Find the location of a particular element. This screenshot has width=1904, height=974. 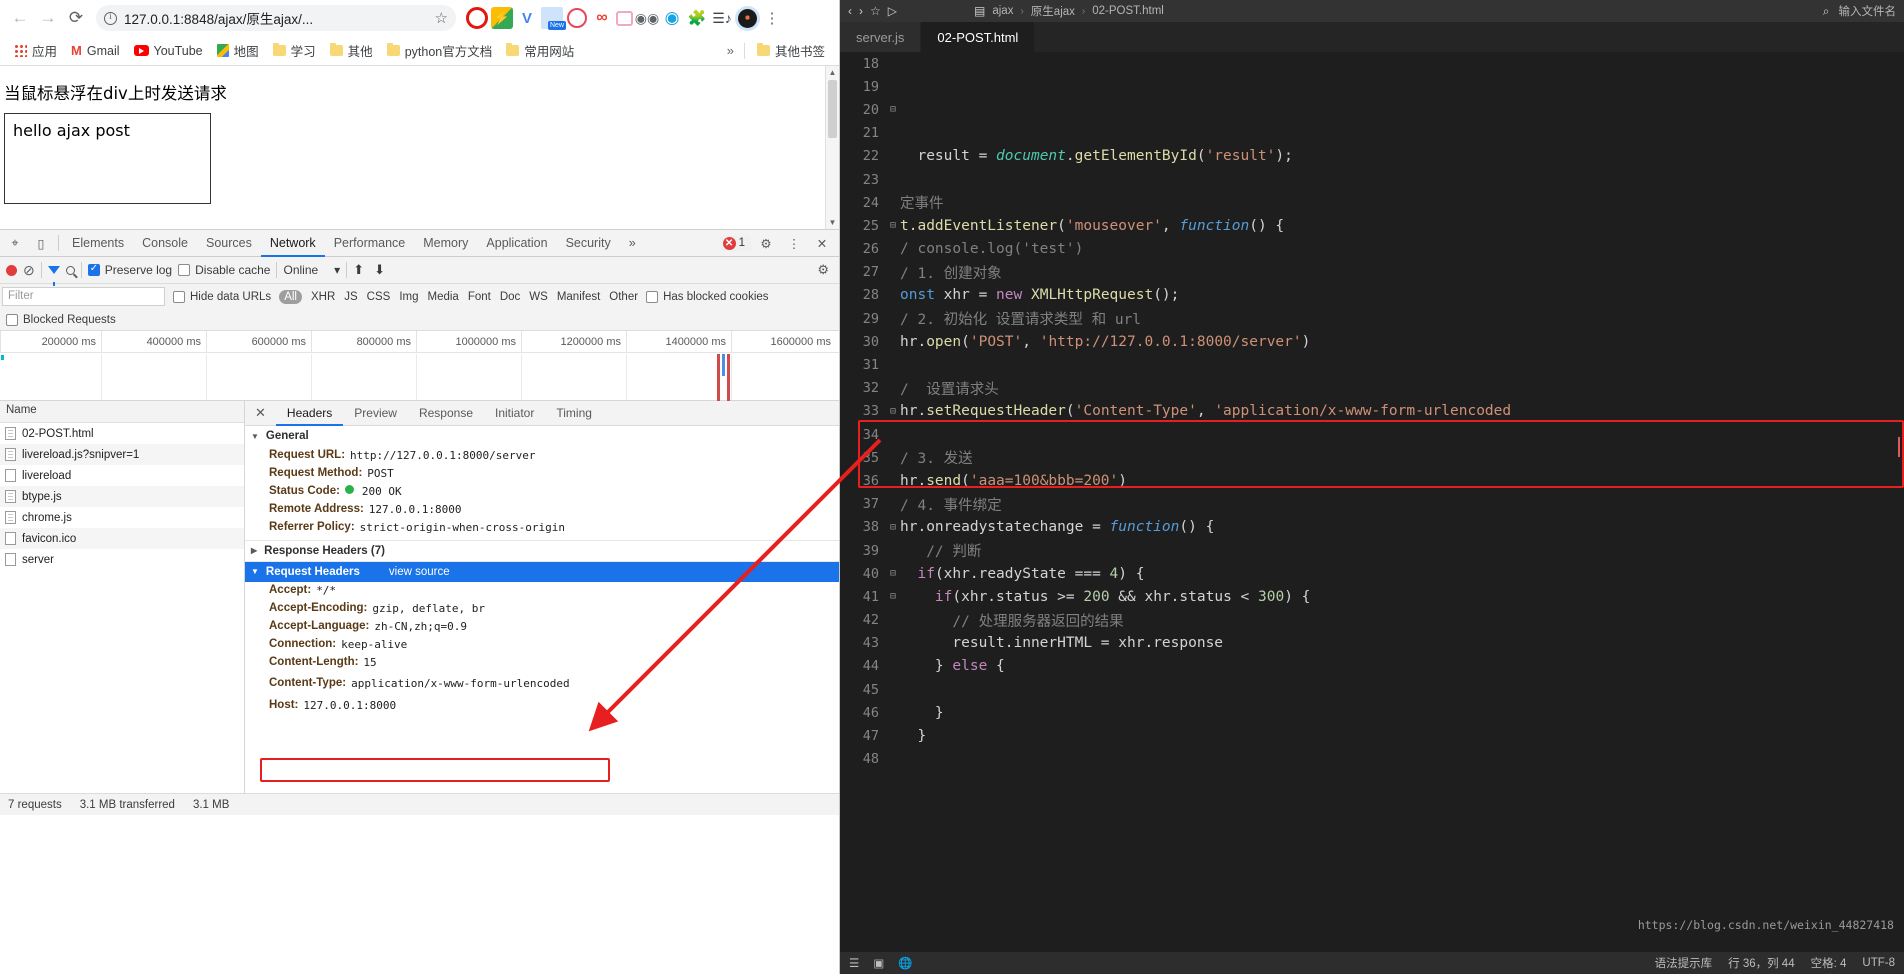

filter-chip-other: Other is located at coordinates (623, 297).